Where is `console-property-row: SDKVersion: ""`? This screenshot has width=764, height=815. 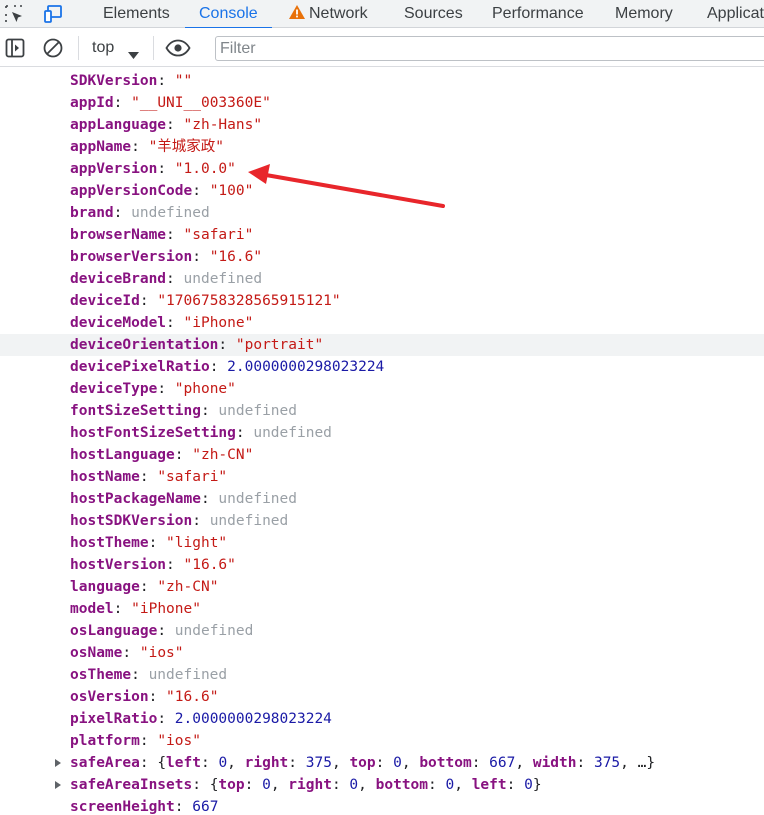
console-property-row: SDKVersion: "" is located at coordinates (382, 81).